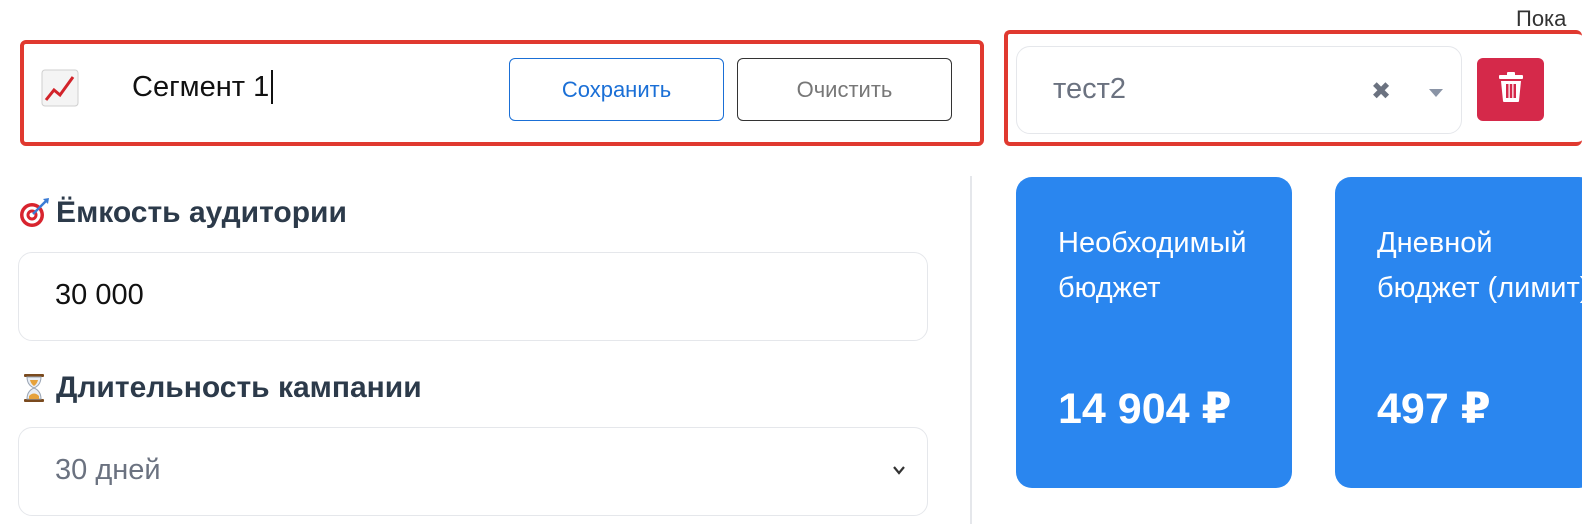 The image size is (1582, 524). I want to click on text-caret, so click(272, 87).